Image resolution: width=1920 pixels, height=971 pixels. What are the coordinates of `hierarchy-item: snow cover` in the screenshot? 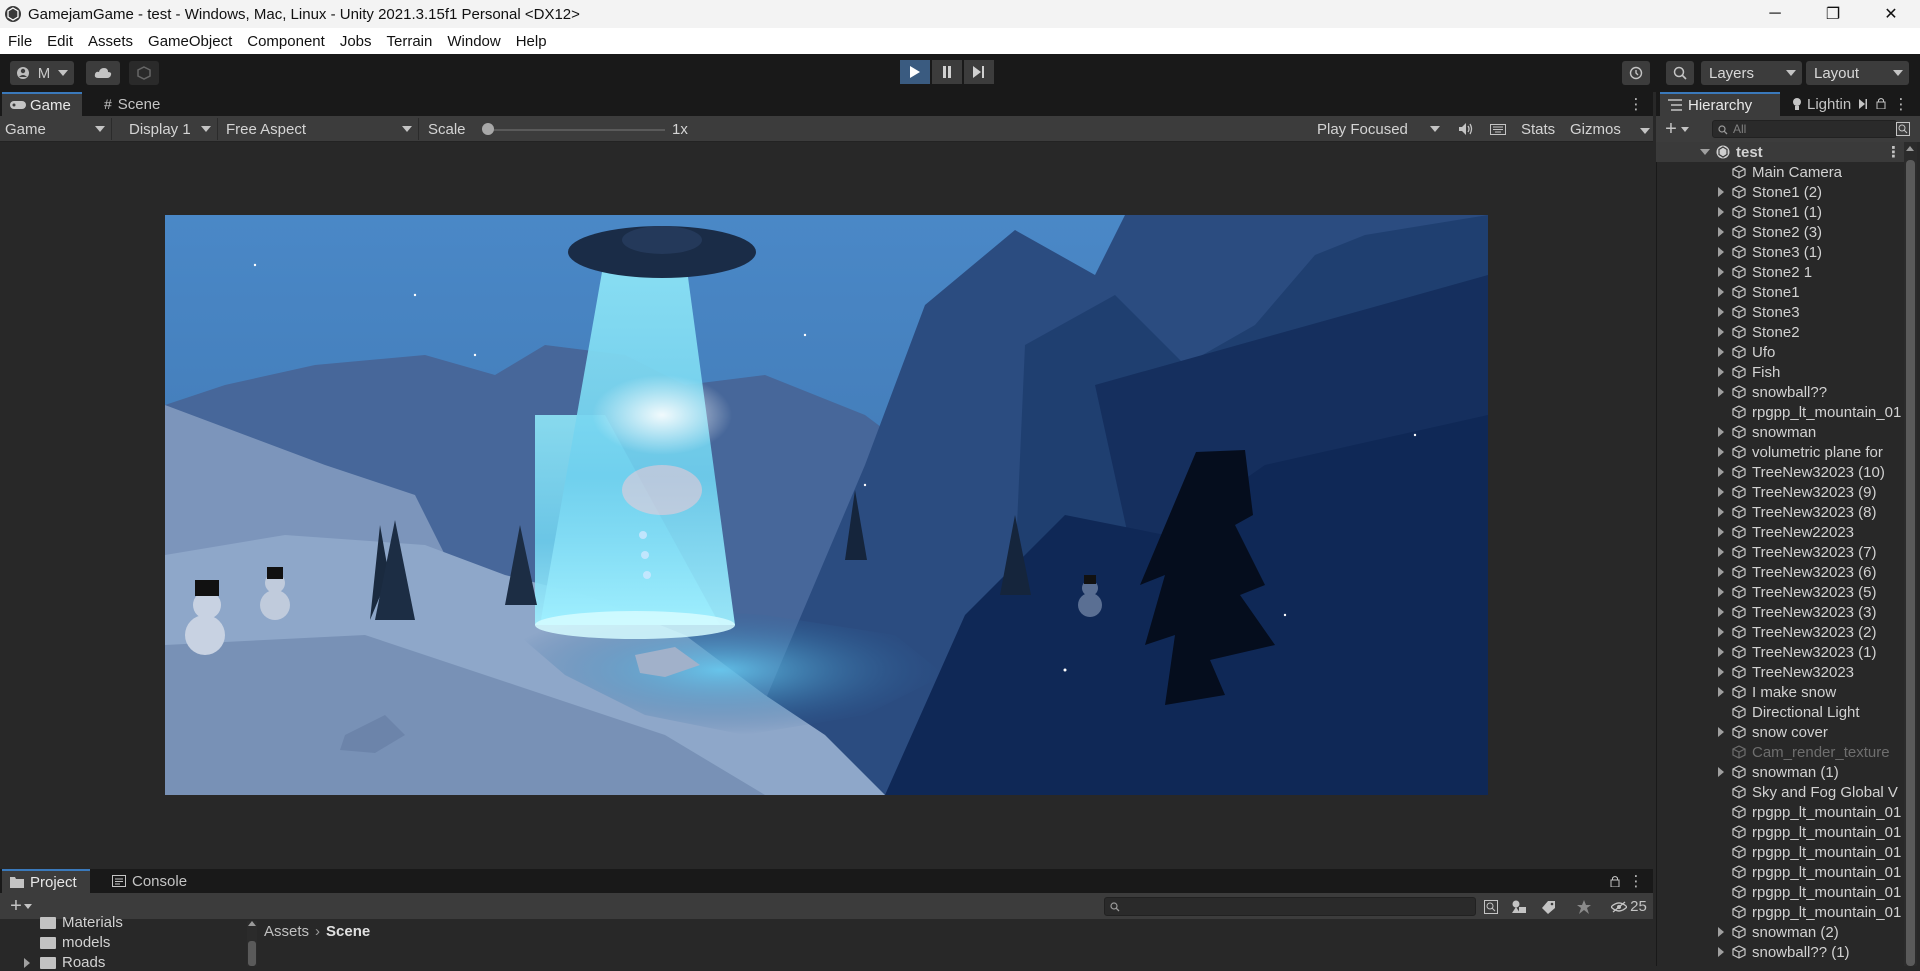 It's located at (1781, 732).